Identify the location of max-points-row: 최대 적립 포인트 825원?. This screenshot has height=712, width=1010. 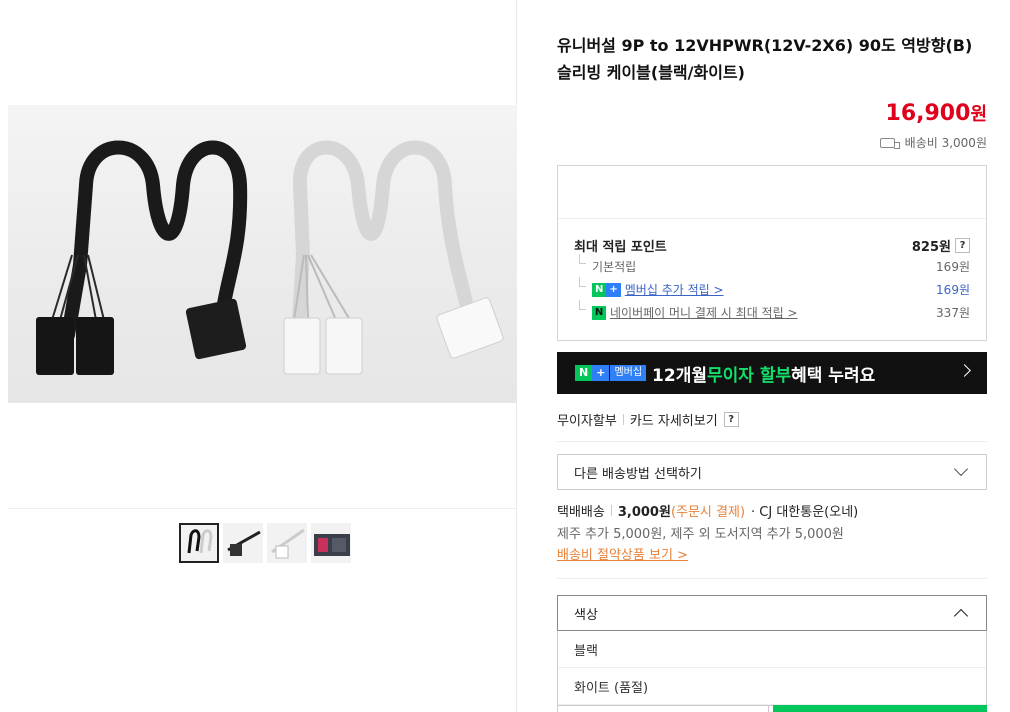
(772, 245).